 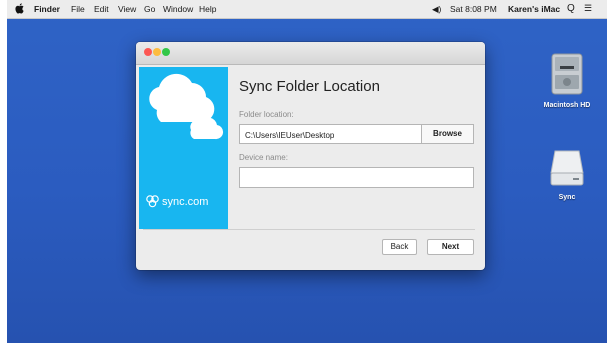 What do you see at coordinates (152, 201) in the screenshot?
I see `sync-logo-icon` at bounding box center [152, 201].